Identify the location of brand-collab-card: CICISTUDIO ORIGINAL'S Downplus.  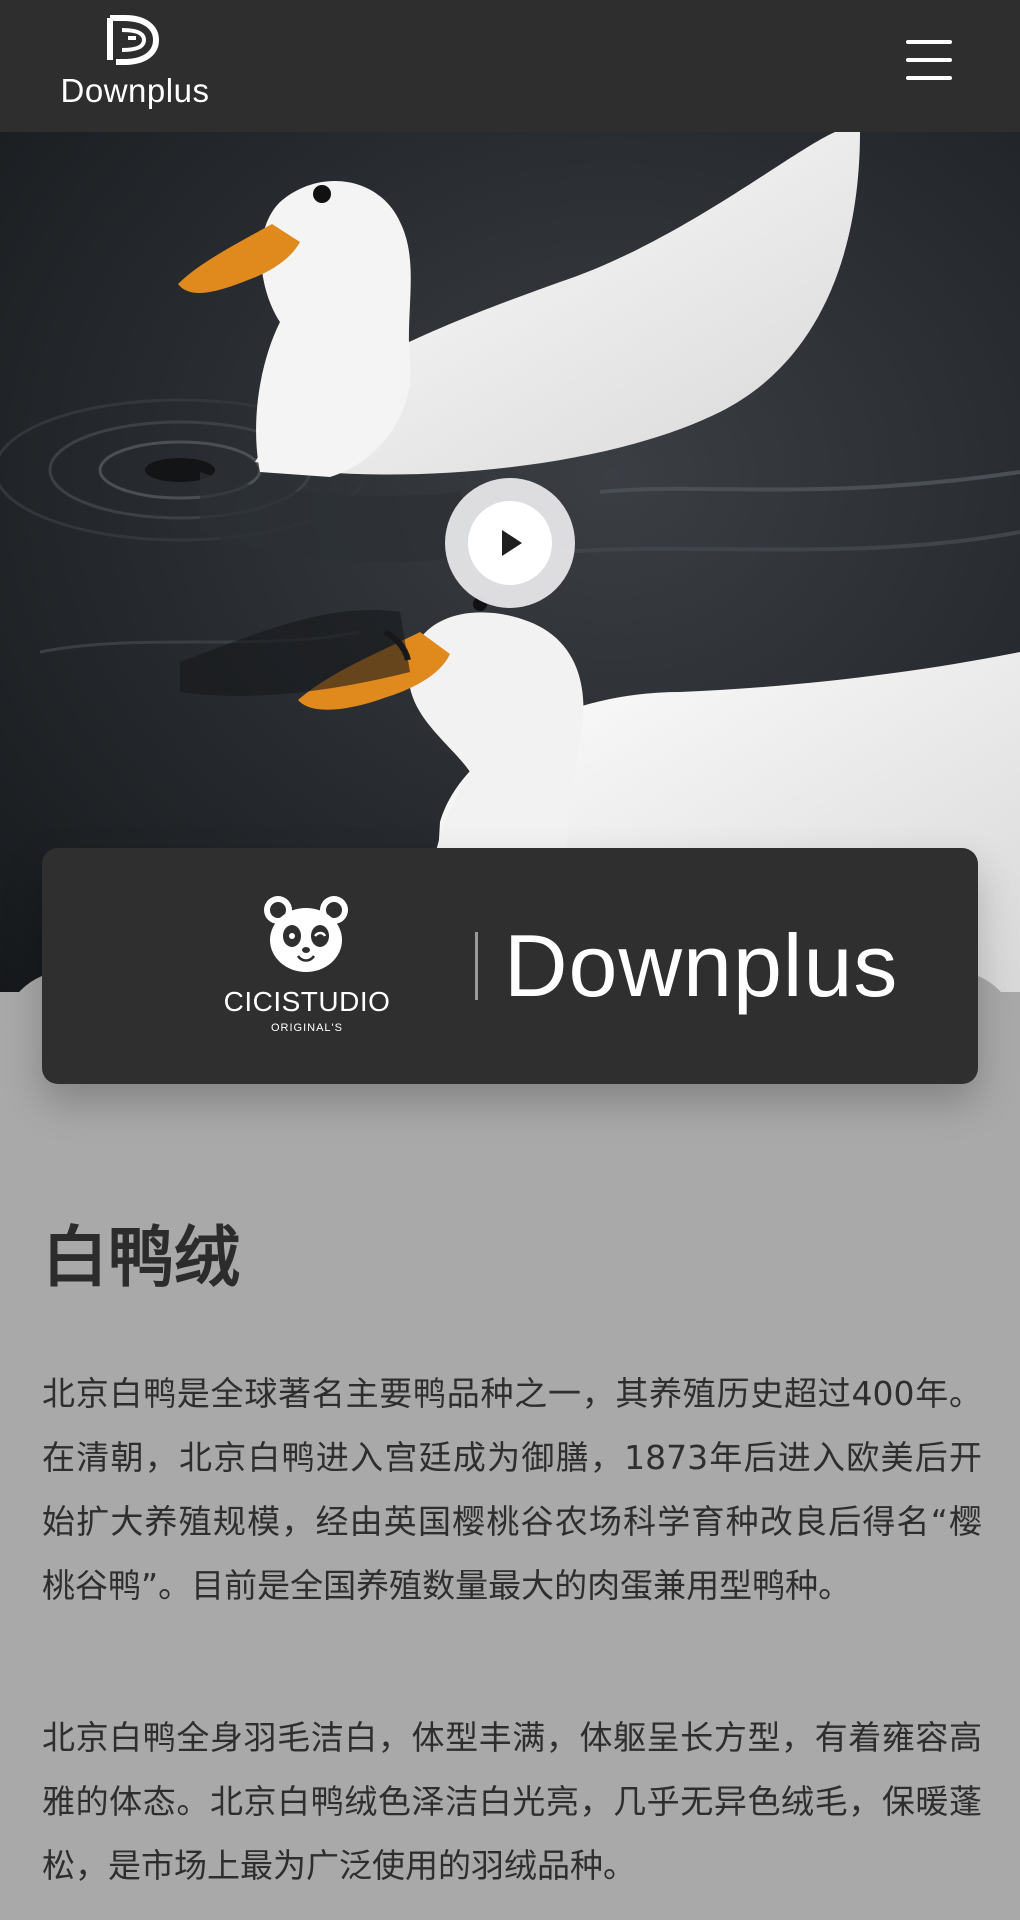
(510, 966).